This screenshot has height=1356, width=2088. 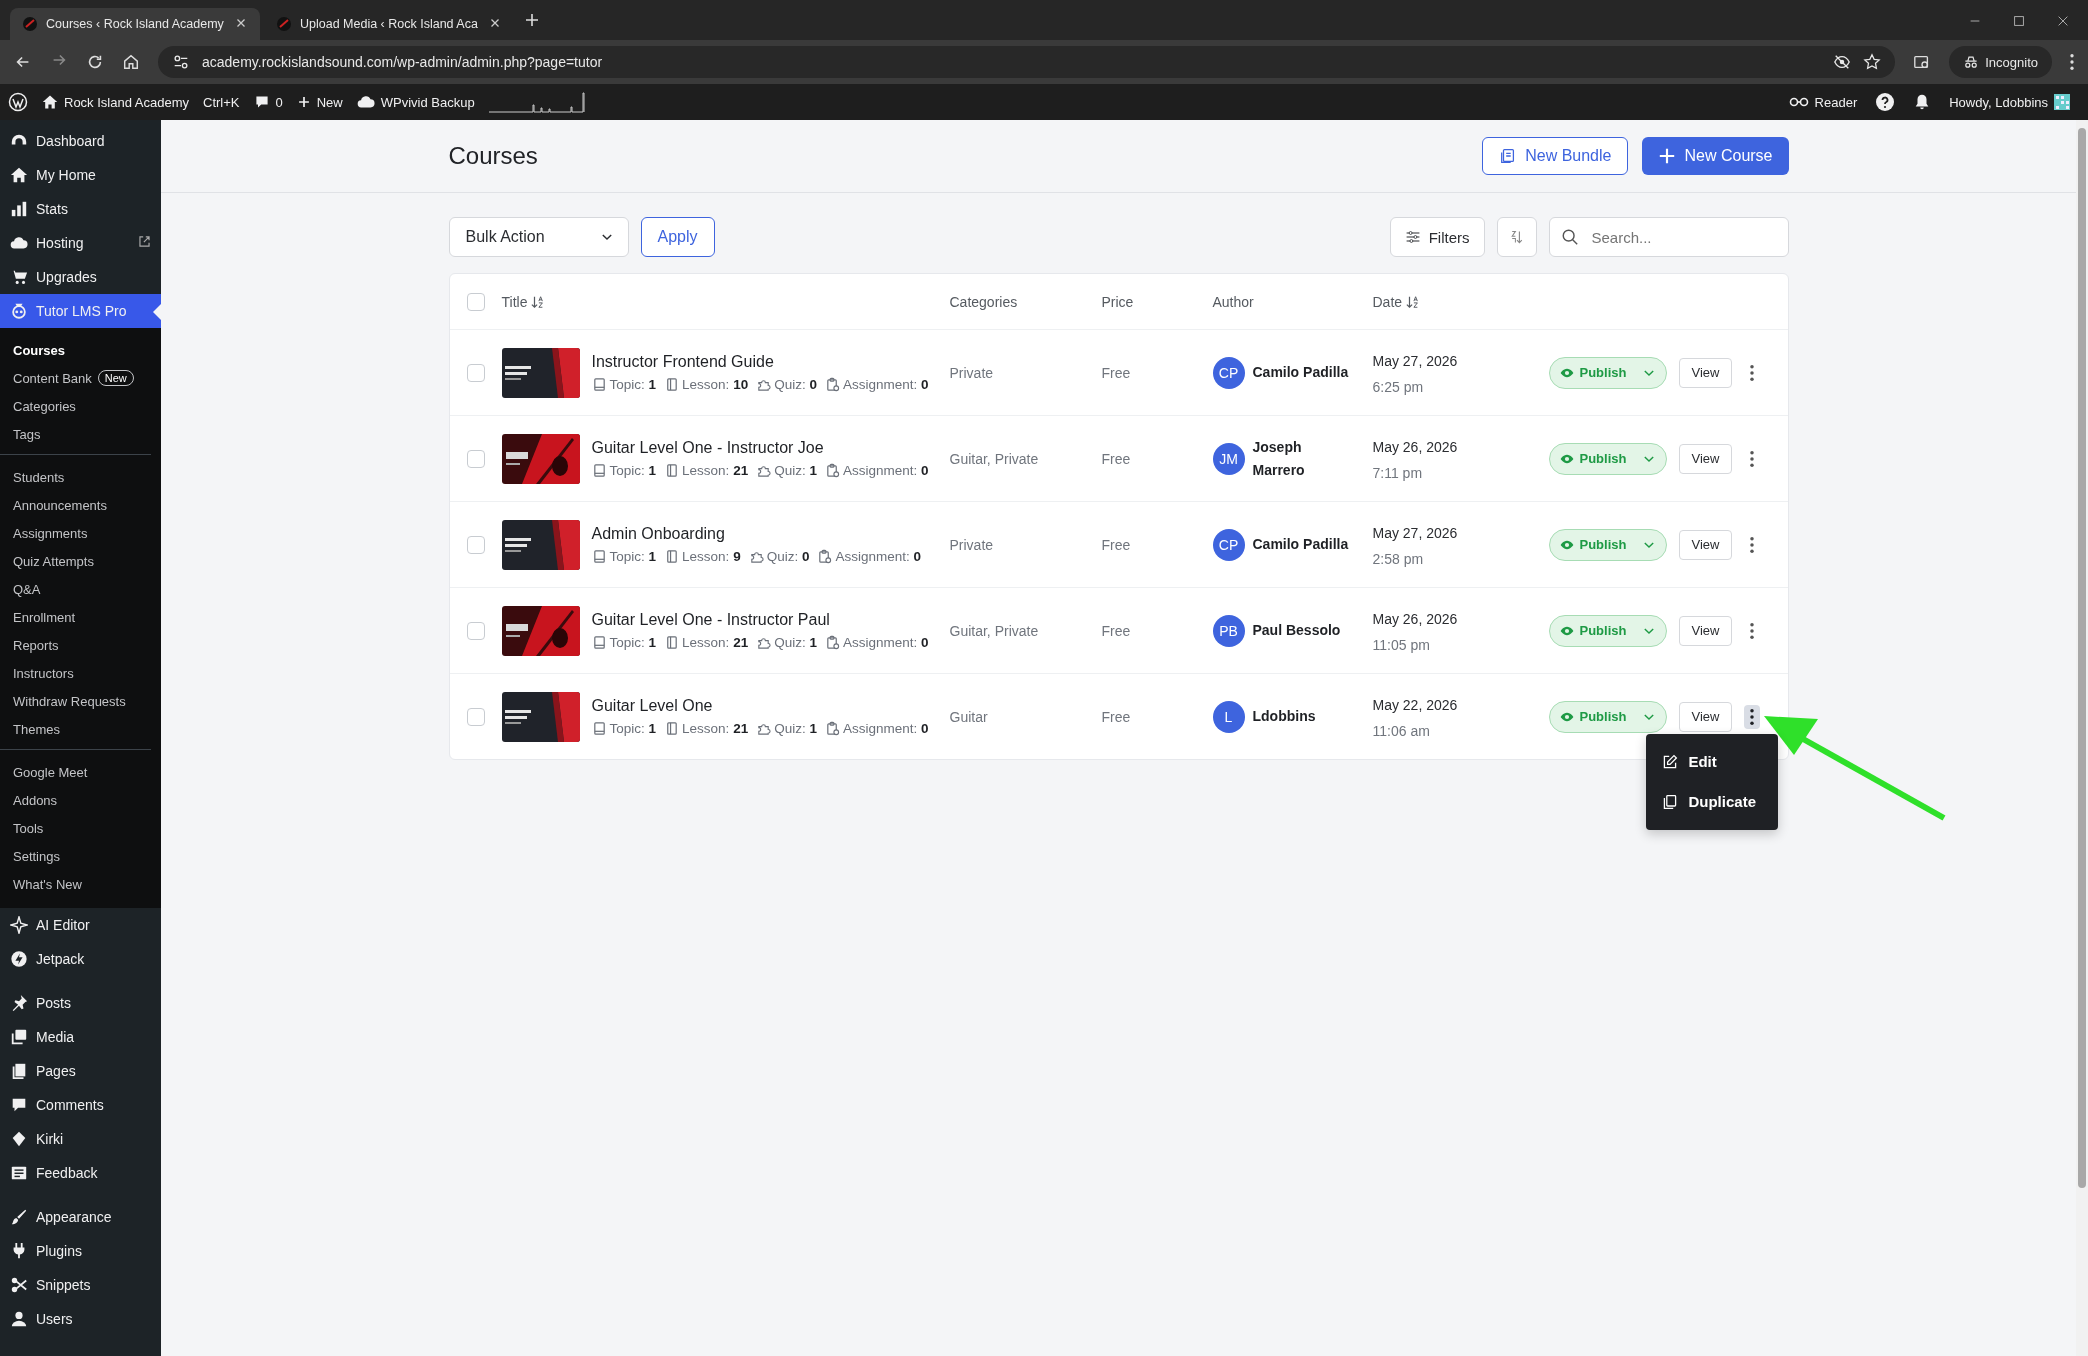 What do you see at coordinates (972, 544) in the screenshot?
I see `category-text: Private` at bounding box center [972, 544].